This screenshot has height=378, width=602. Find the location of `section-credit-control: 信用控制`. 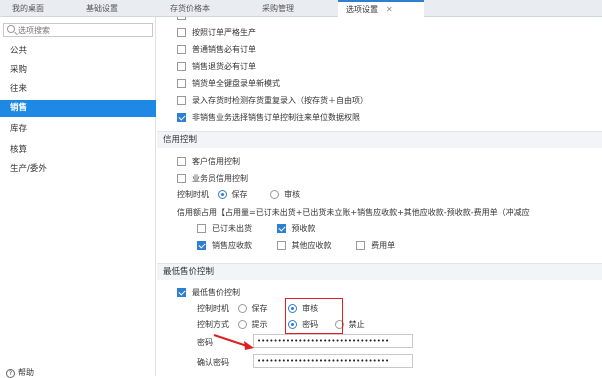

section-credit-control: 信用控制 is located at coordinates (379, 139).